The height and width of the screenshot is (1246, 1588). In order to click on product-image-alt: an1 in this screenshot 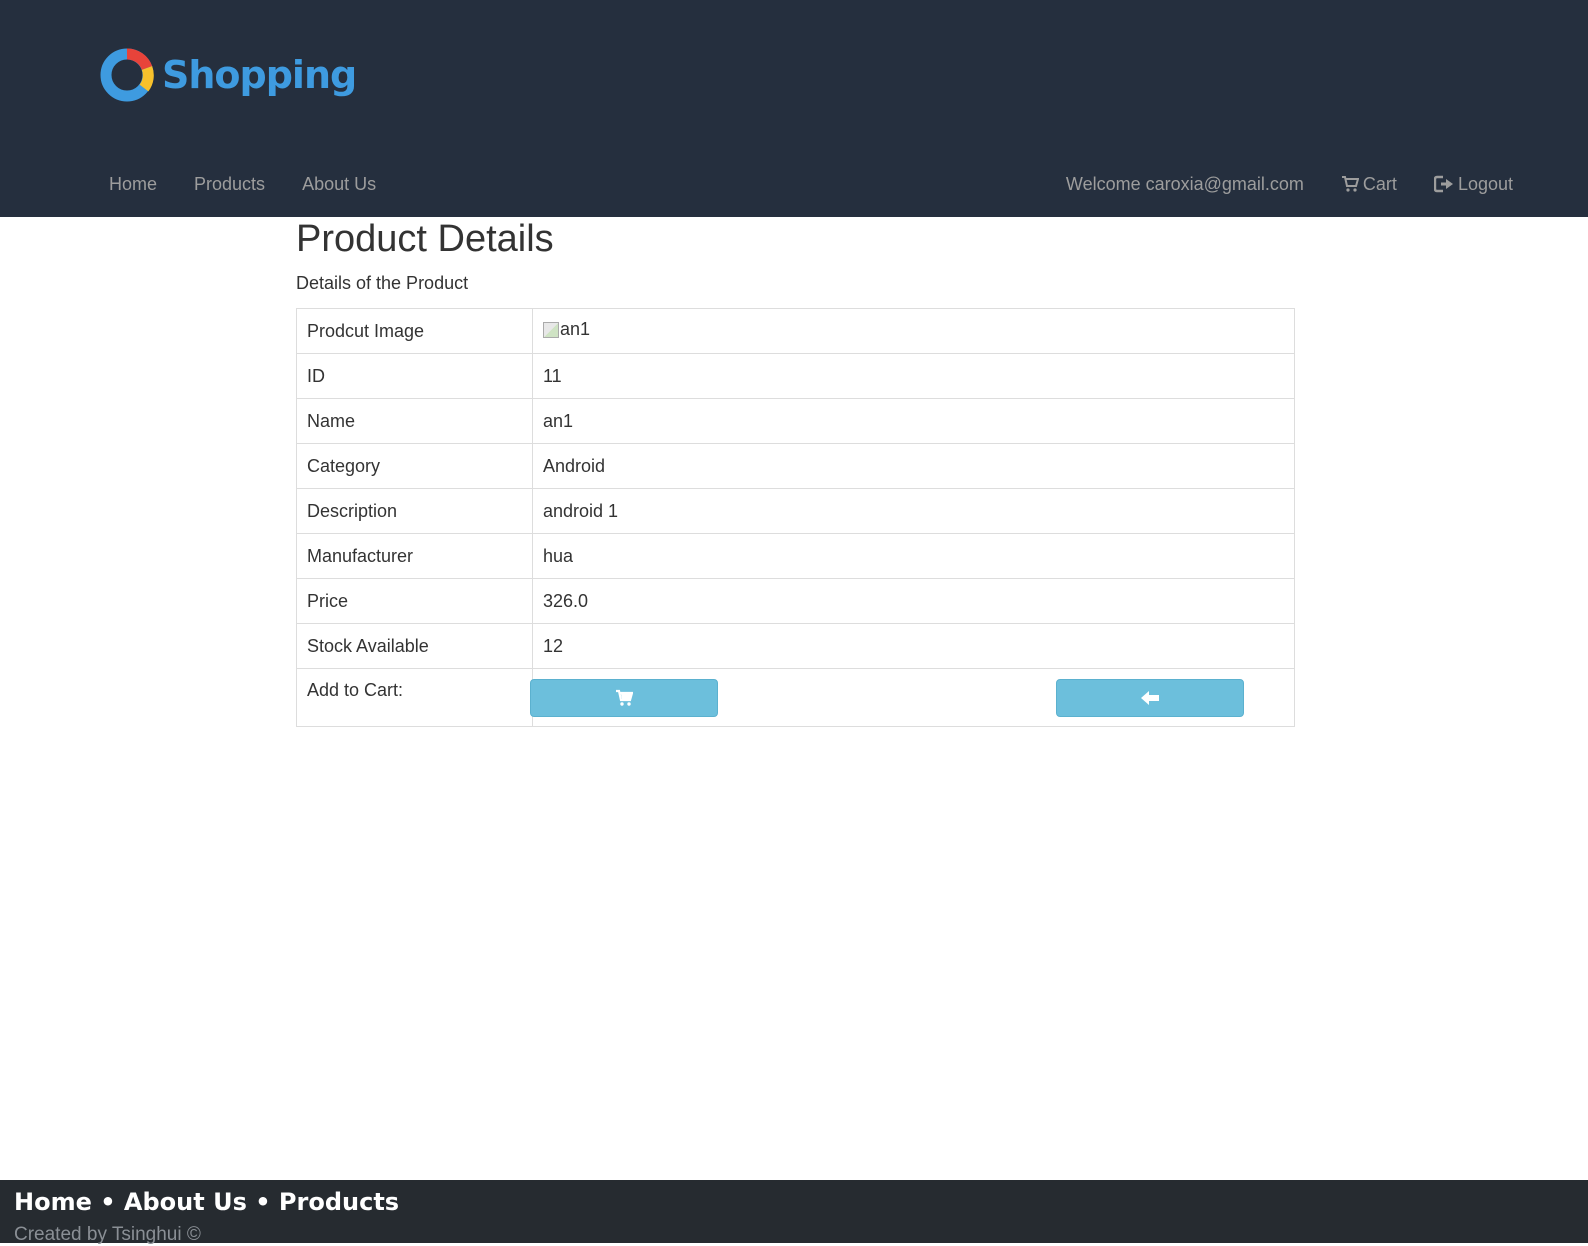, I will do `click(575, 329)`.